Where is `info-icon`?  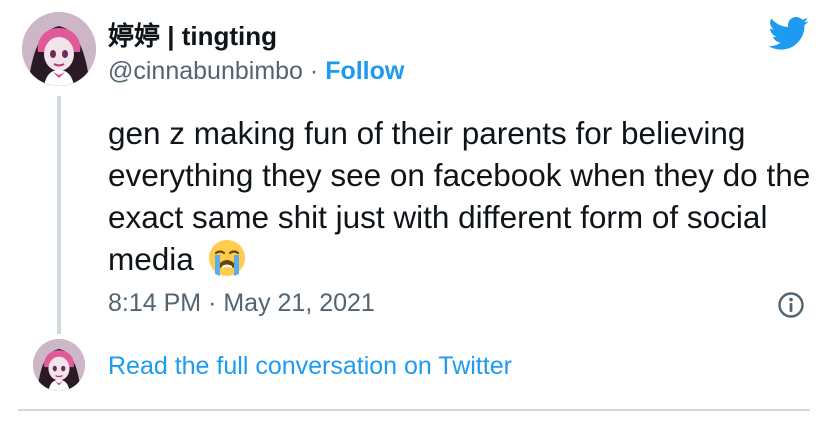
info-icon is located at coordinates (791, 305).